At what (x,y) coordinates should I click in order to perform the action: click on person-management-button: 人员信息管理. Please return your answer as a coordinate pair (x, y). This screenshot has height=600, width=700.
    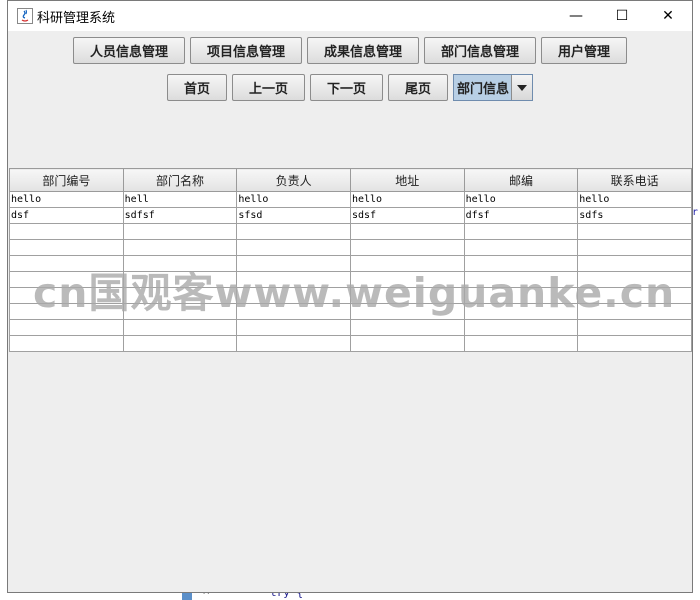
    Looking at the image, I should click on (129, 50).